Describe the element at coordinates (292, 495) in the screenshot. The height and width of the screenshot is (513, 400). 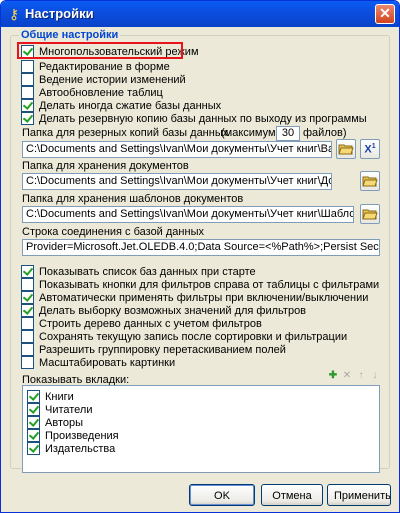
I see `cancel-button: Отмена` at that location.